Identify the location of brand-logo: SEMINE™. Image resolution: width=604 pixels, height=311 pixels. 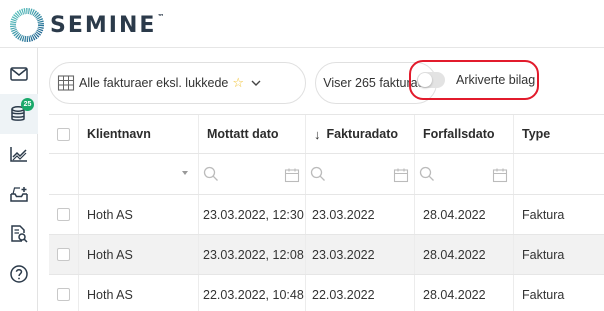
(88, 25).